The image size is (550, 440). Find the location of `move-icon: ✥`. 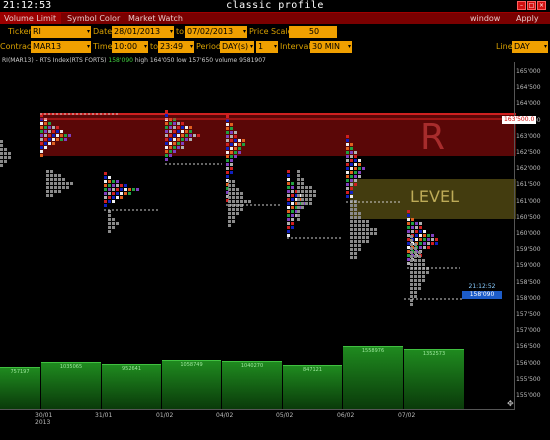

move-icon: ✥ is located at coordinates (510, 403).